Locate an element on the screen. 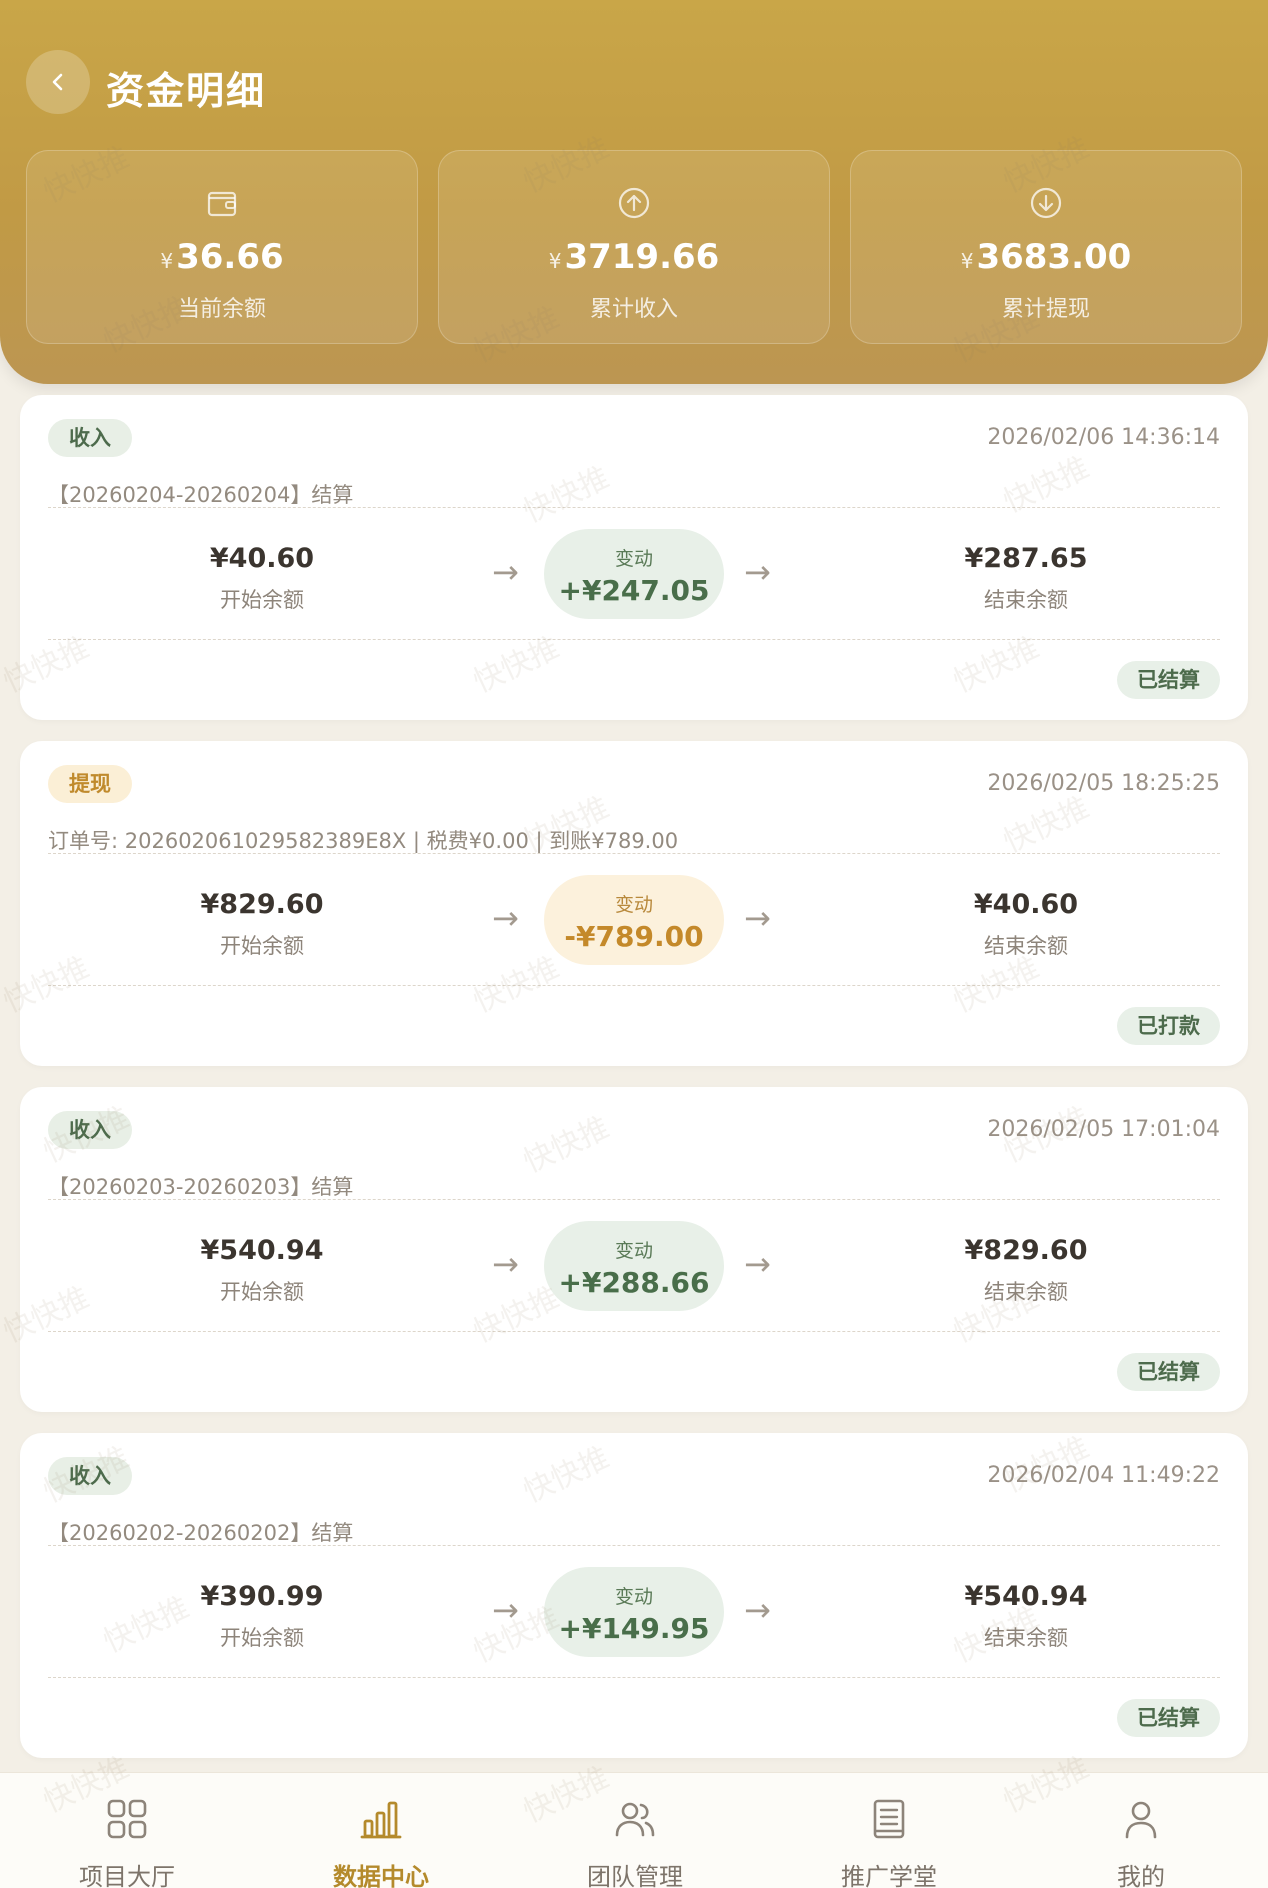 Image resolution: width=1268 pixels, height=1888 pixels. tab-label: 项目大厅 is located at coordinates (127, 1875).